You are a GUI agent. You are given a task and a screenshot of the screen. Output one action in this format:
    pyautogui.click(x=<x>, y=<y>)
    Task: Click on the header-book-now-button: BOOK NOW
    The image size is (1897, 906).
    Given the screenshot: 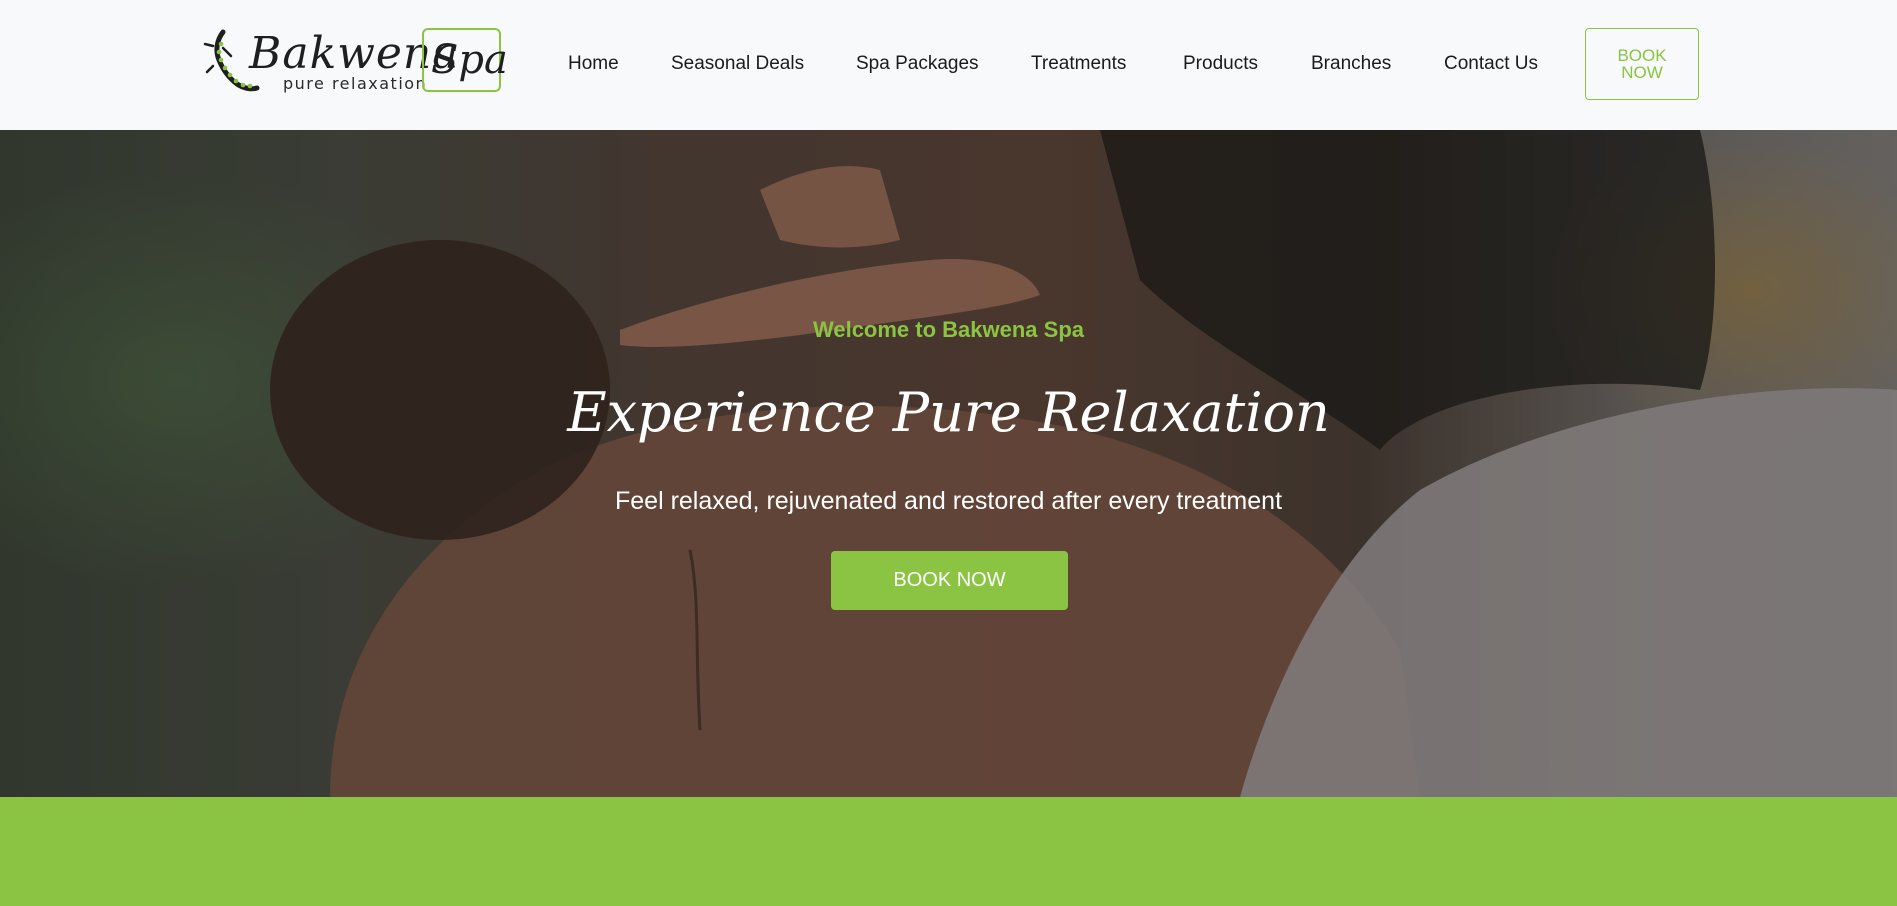 What is the action you would take?
    pyautogui.click(x=1642, y=64)
    